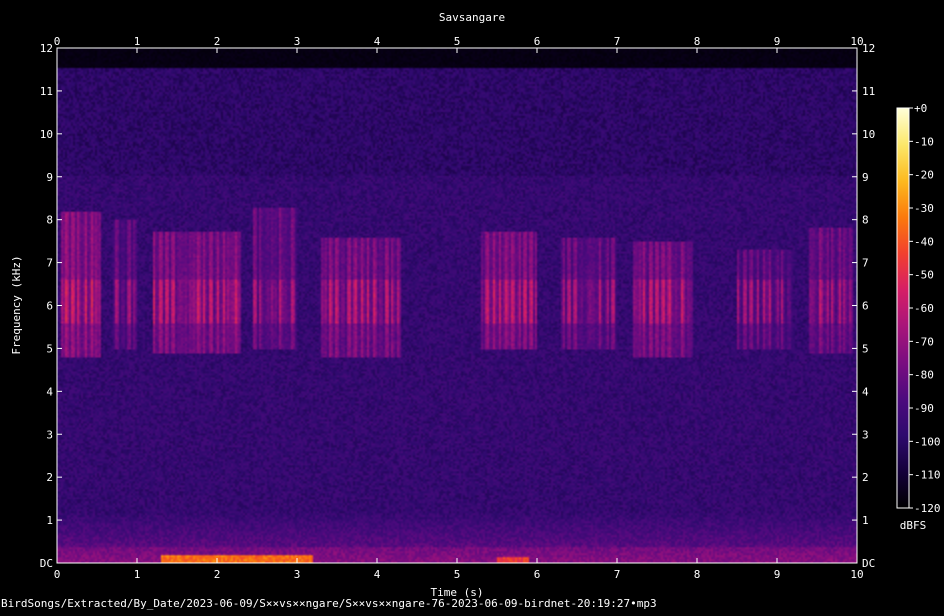  I want to click on y-tick-label: 11, so click(46, 91).